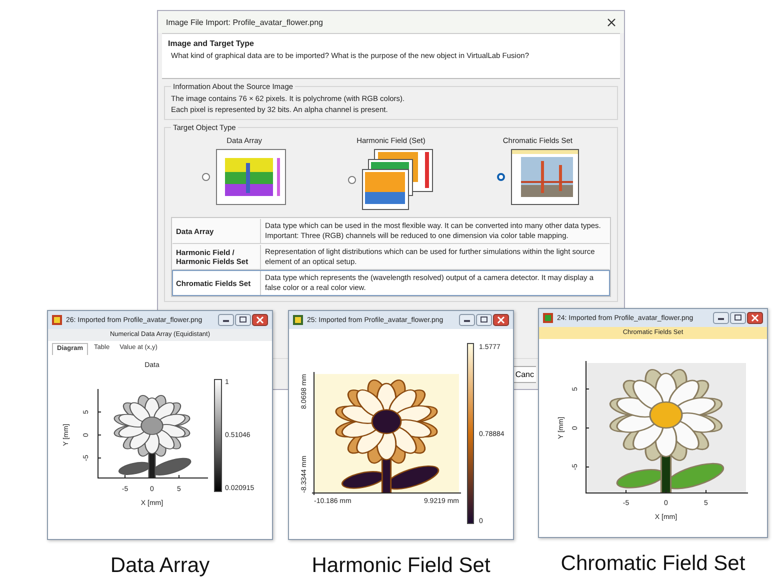 Image resolution: width=772 pixels, height=582 pixels. What do you see at coordinates (401, 566) in the screenshot?
I see `figure-caption: Harmonic Field Set` at bounding box center [401, 566].